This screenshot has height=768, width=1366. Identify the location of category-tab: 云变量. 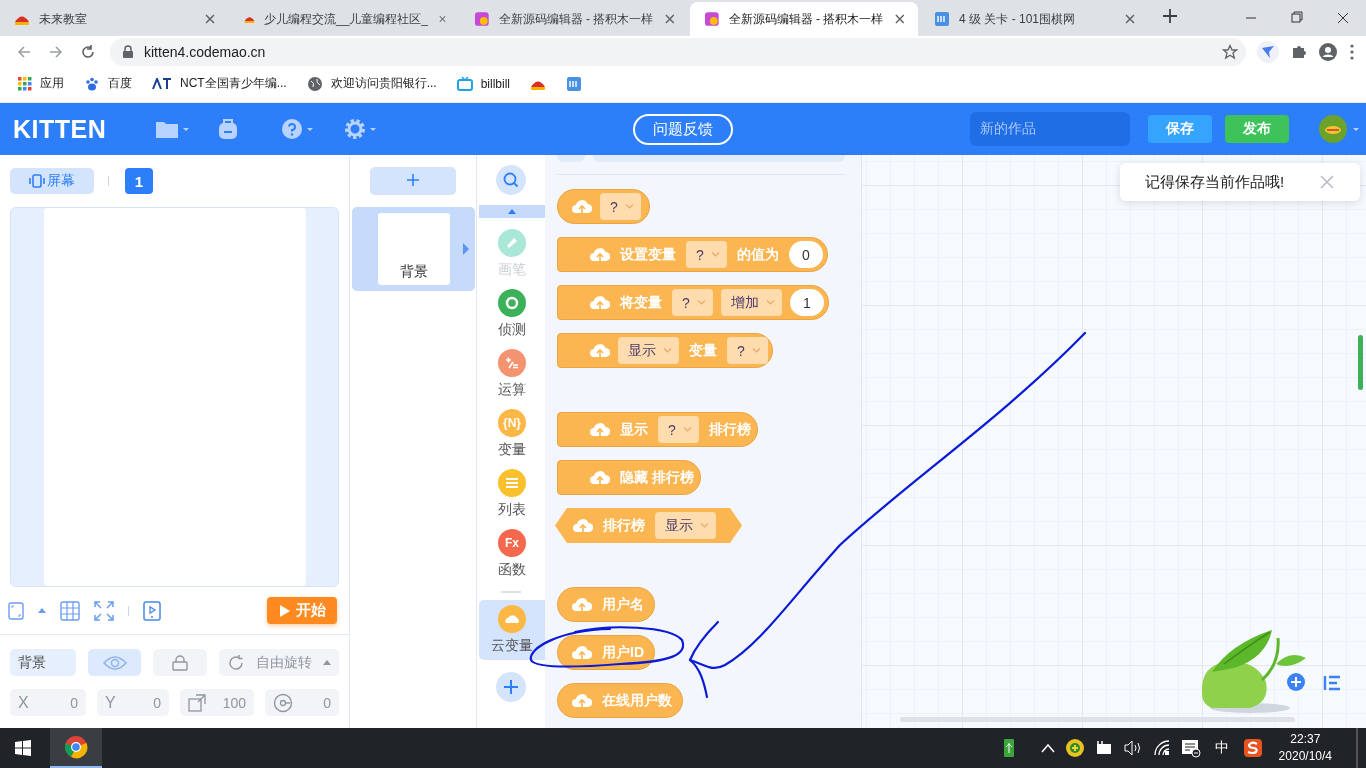
(512, 630).